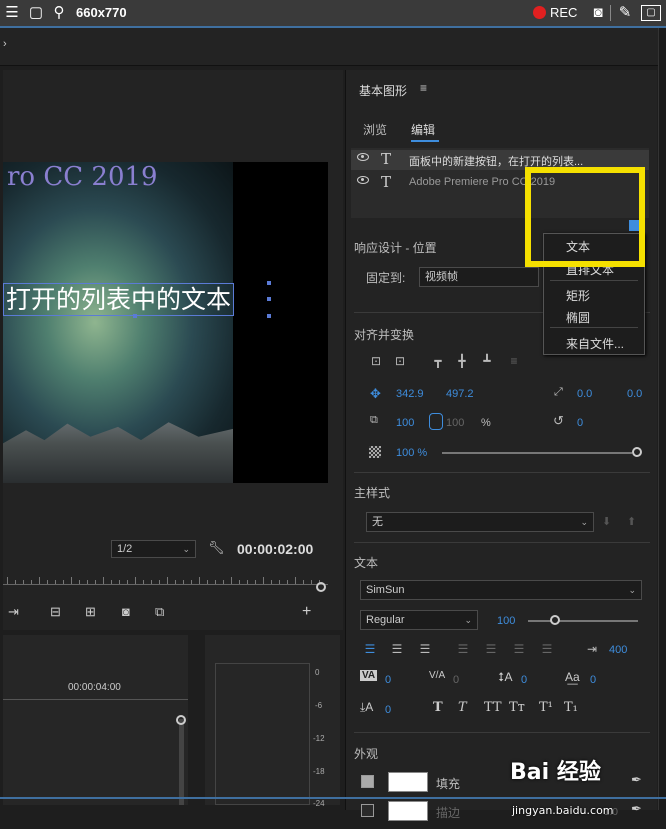  I want to click on stroke-color-swatch, so click(408, 811).